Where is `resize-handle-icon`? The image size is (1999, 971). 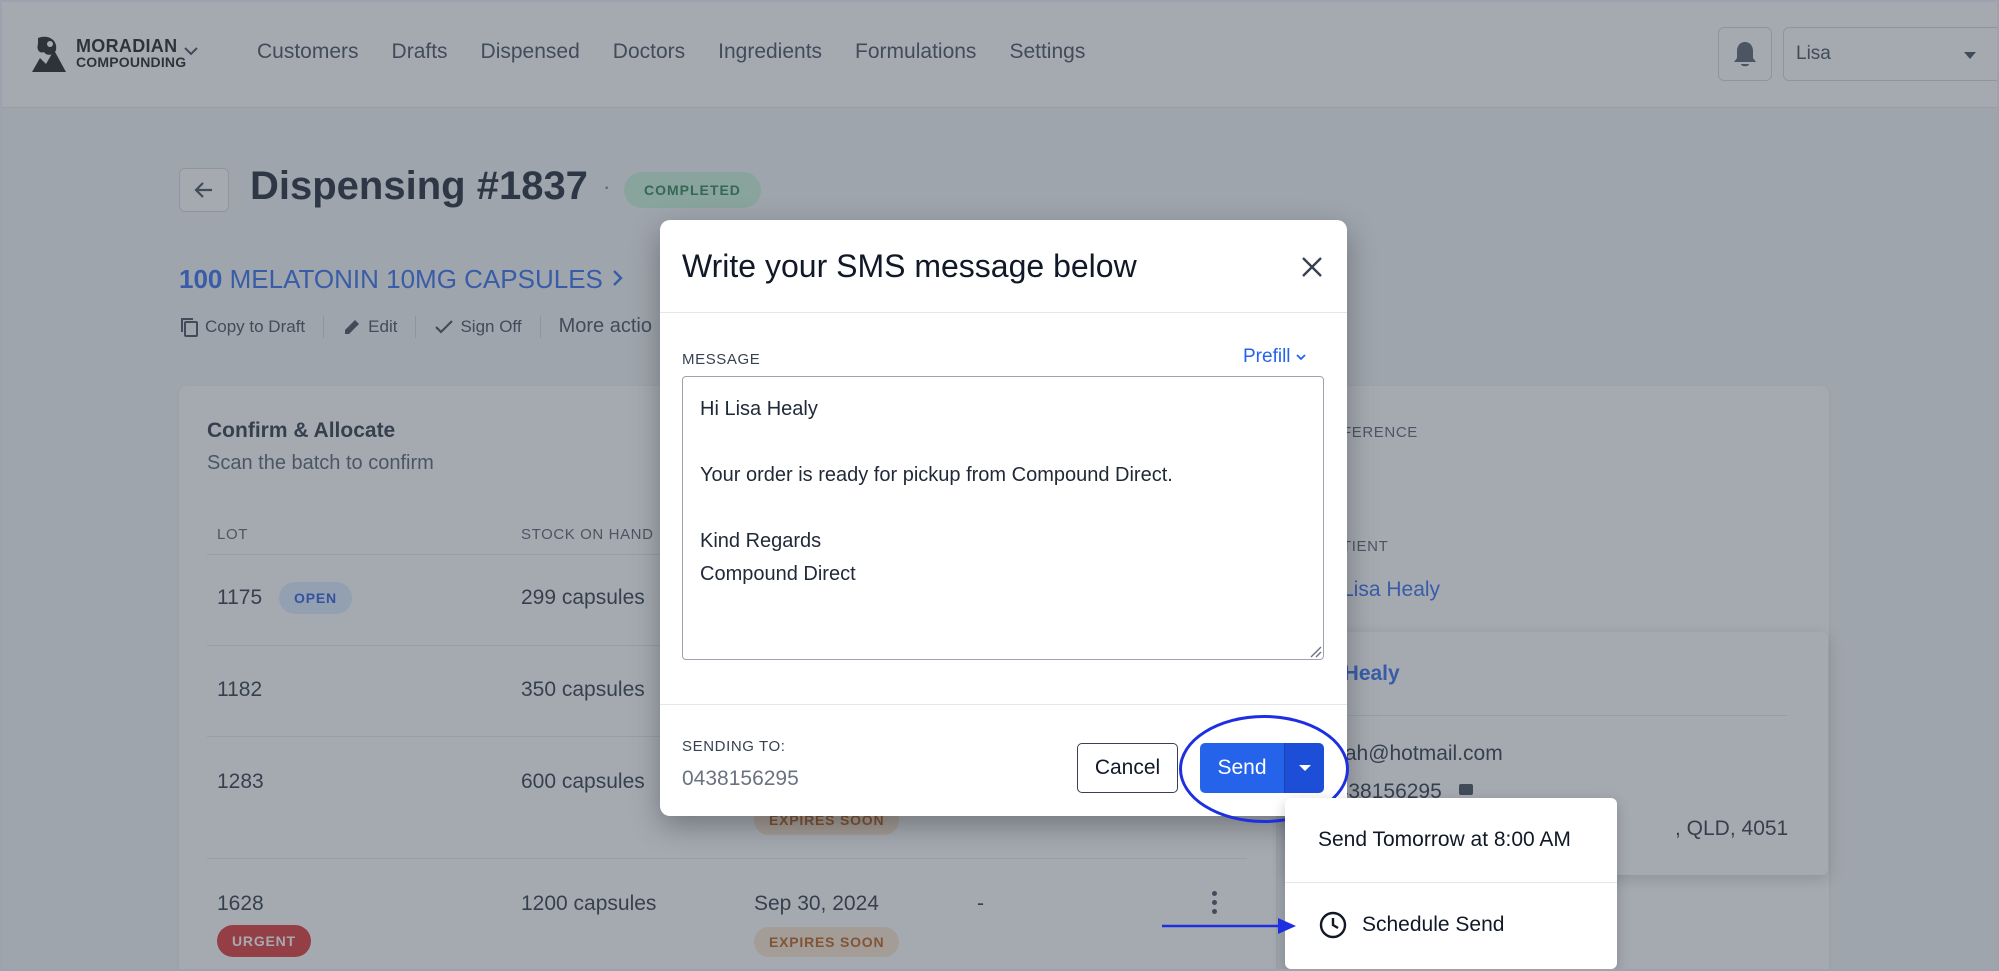 resize-handle-icon is located at coordinates (1315, 651).